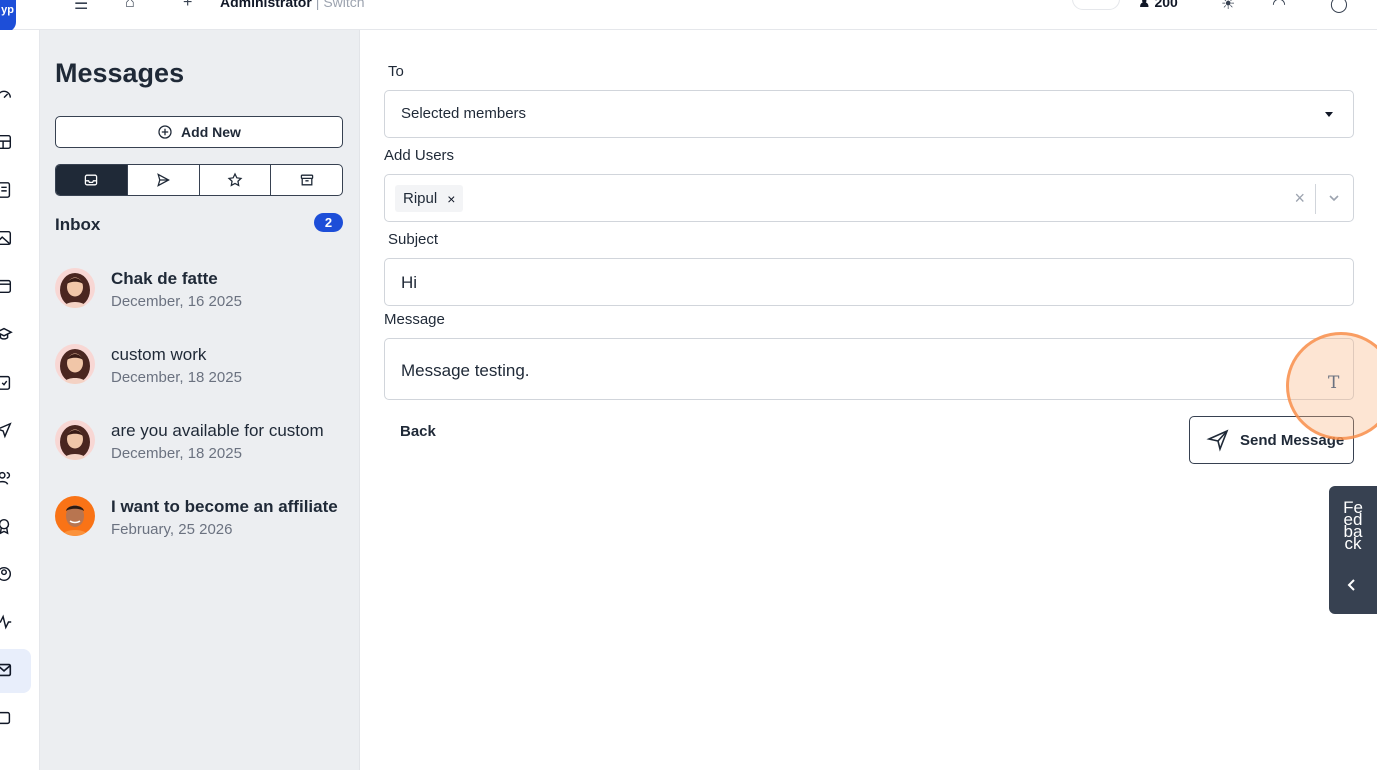 The image size is (1377, 770). I want to click on logo: yp, so click(8, 16).